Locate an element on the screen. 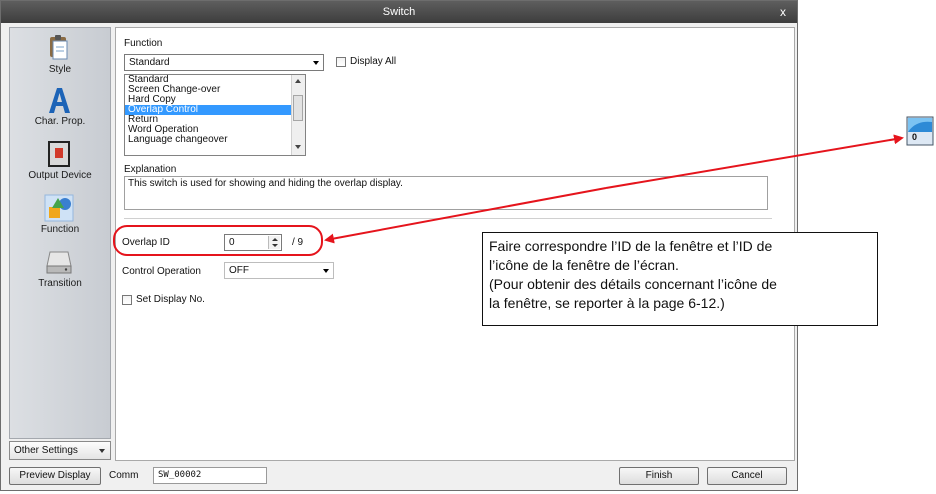  spinner is located at coordinates (274, 242).